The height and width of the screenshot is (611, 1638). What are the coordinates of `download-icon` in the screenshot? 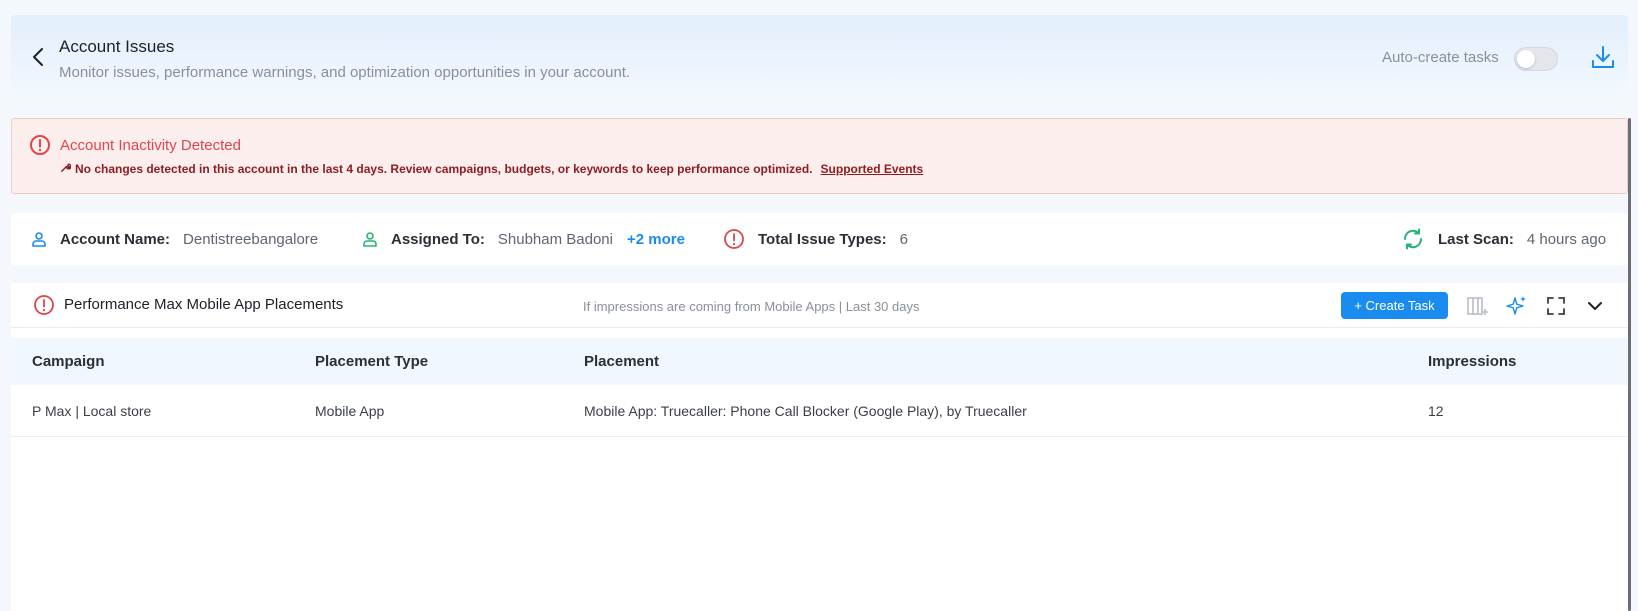 It's located at (1603, 58).